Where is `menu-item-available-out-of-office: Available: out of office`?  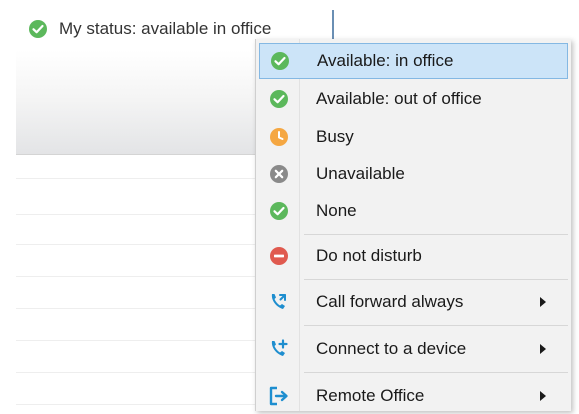
menu-item-available-out-of-office: Available: out of office is located at coordinates (413, 99).